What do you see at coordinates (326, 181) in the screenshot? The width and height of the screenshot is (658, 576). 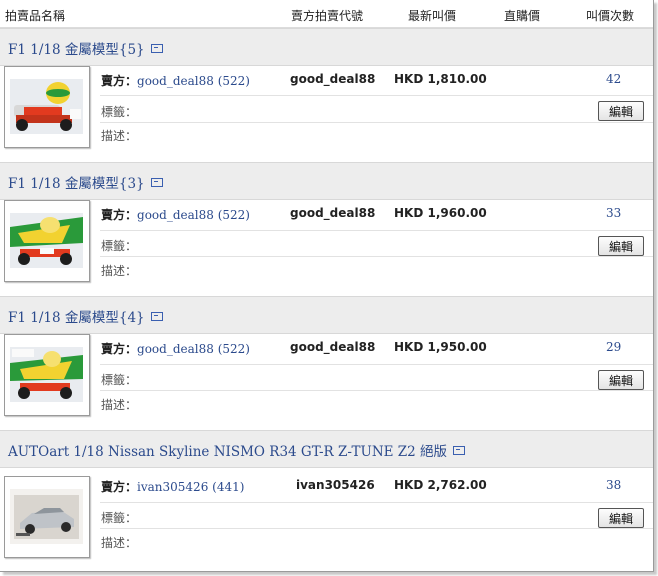 I see `item-title-bar: F1 1/18 金屬模型{3}` at bounding box center [326, 181].